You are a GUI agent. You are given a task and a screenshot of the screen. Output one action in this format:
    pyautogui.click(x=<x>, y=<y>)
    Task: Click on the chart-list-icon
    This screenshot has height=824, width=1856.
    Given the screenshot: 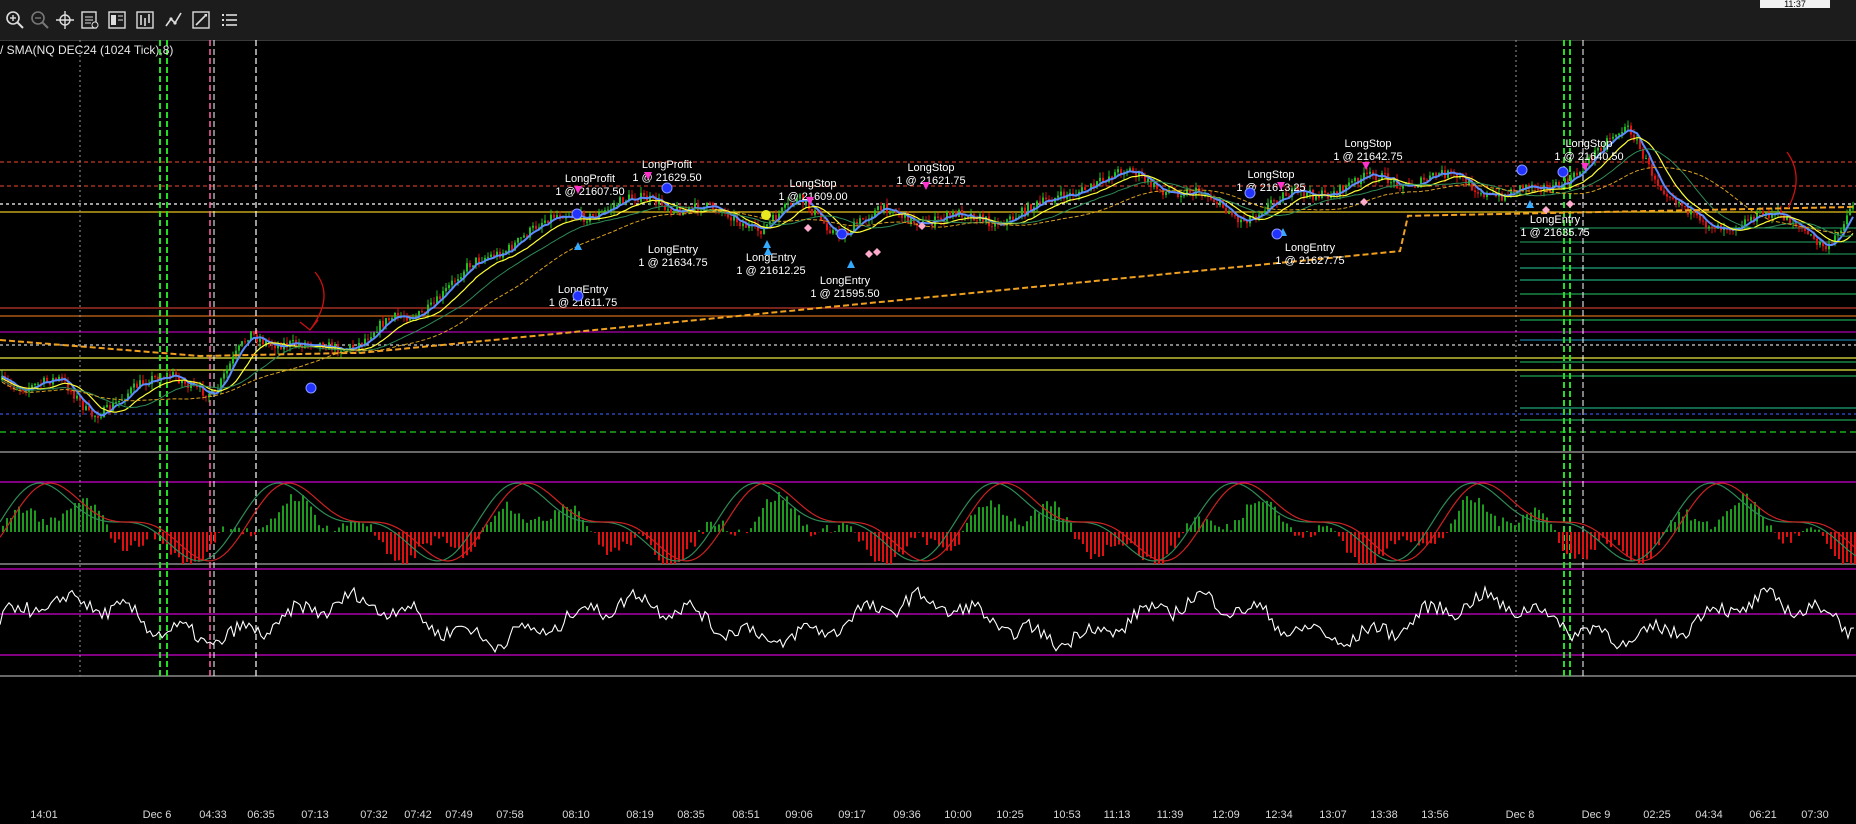 What is the action you would take?
    pyautogui.click(x=229, y=20)
    